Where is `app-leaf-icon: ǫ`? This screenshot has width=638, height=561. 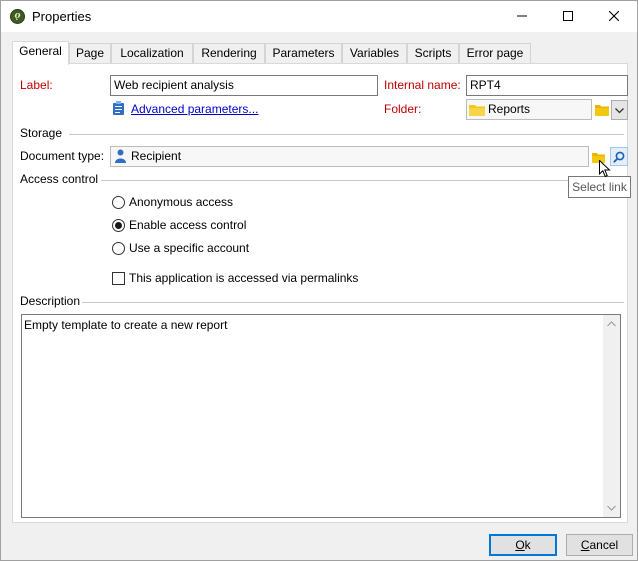
app-leaf-icon: ǫ is located at coordinates (17, 16).